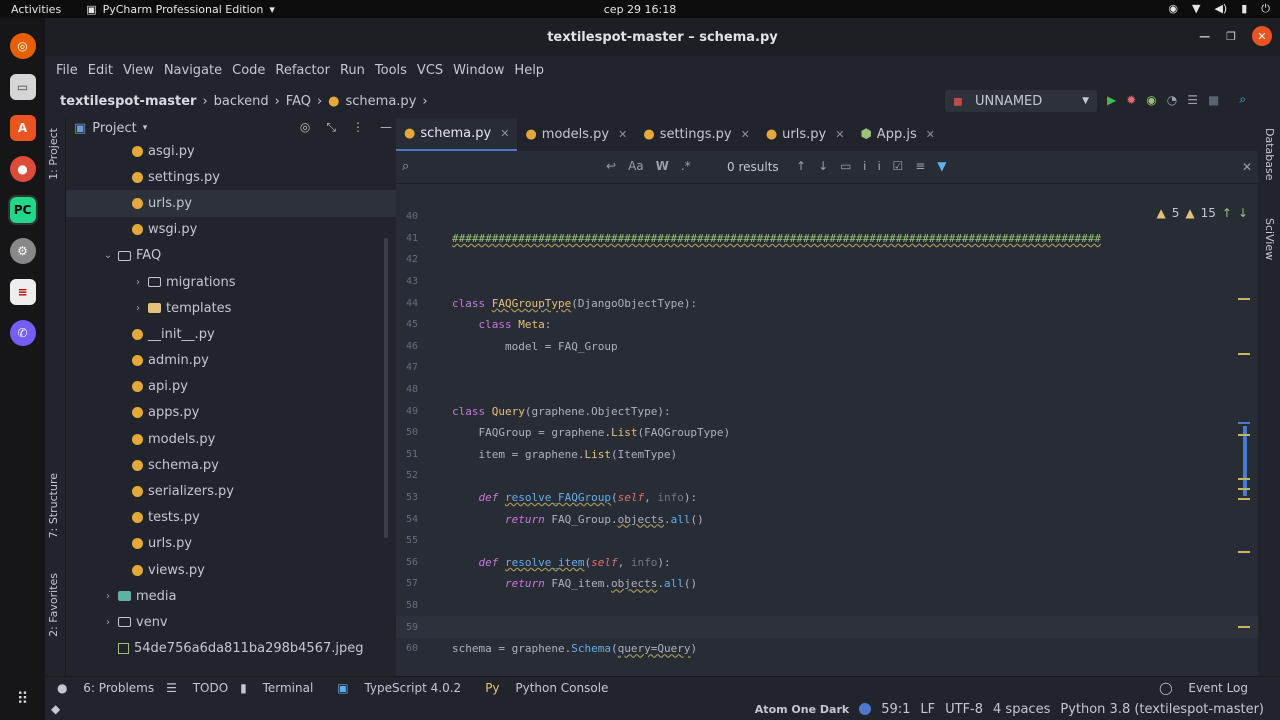 The width and height of the screenshot is (1280, 720). What do you see at coordinates (827, 606) in the screenshot?
I see `code-line: 58` at bounding box center [827, 606].